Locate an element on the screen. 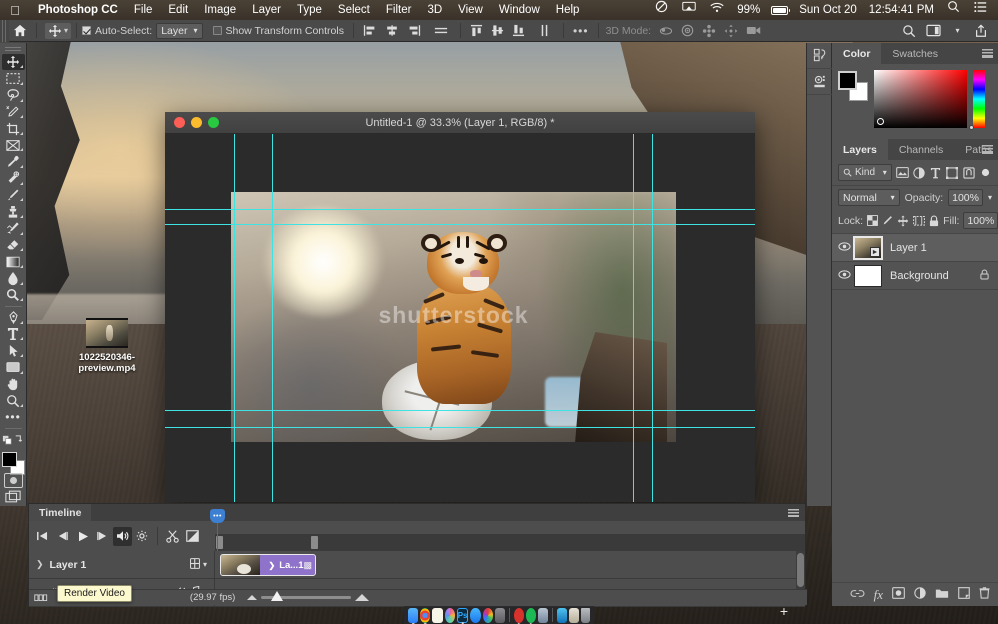 The image size is (998, 624). color-panel-swatches is located at coordinates (853, 86).